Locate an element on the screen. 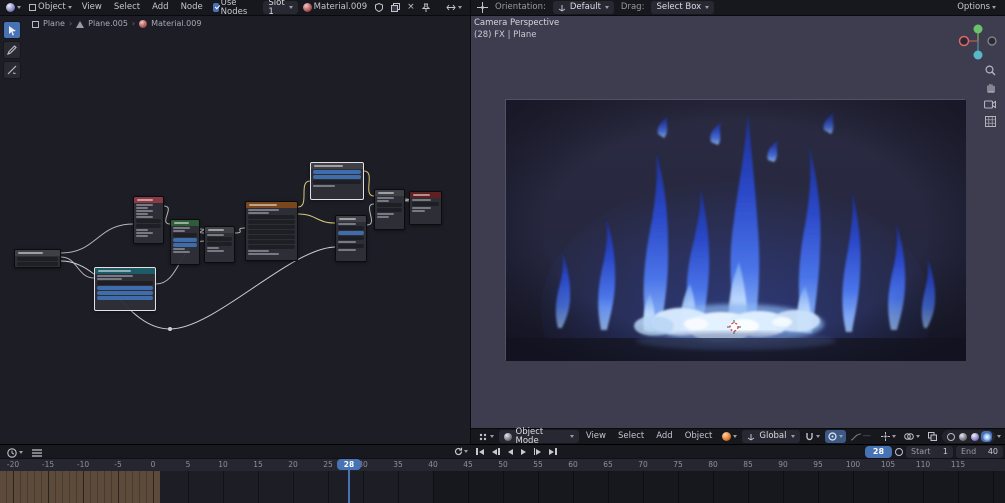  playback-sync-button is located at coordinates (461, 451).